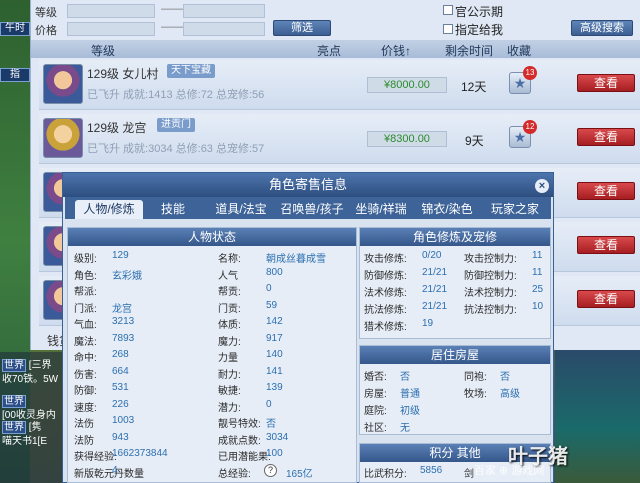 Image resolution: width=640 pixels, height=483 pixels. Describe the element at coordinates (396, 50) in the screenshot. I see `col-price: 价钱↑` at that location.